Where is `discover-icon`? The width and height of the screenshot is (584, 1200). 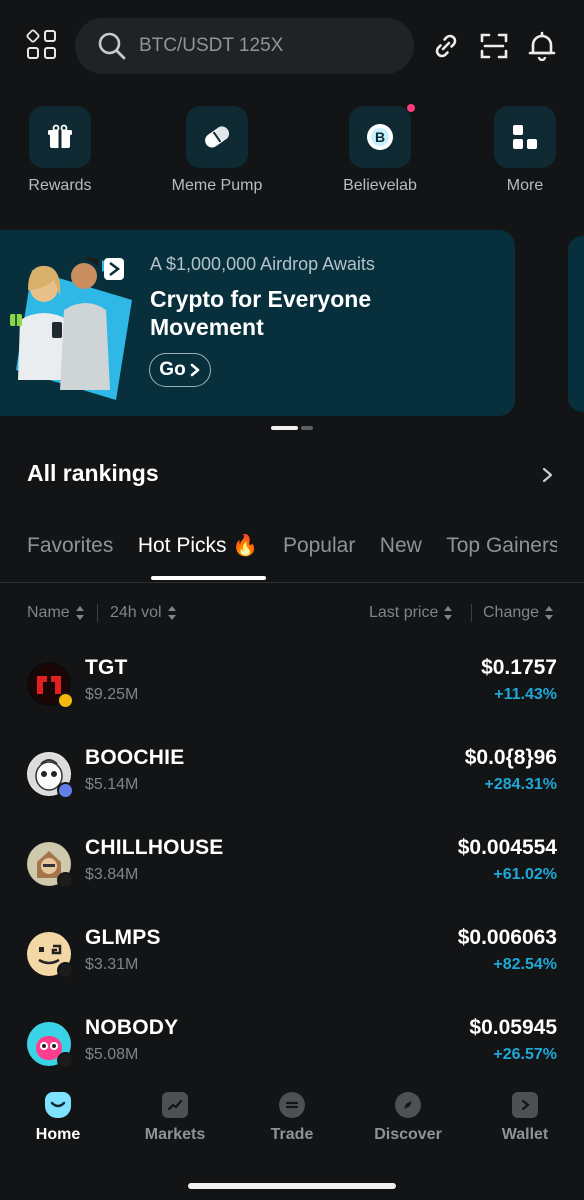 discover-icon is located at coordinates (408, 1105).